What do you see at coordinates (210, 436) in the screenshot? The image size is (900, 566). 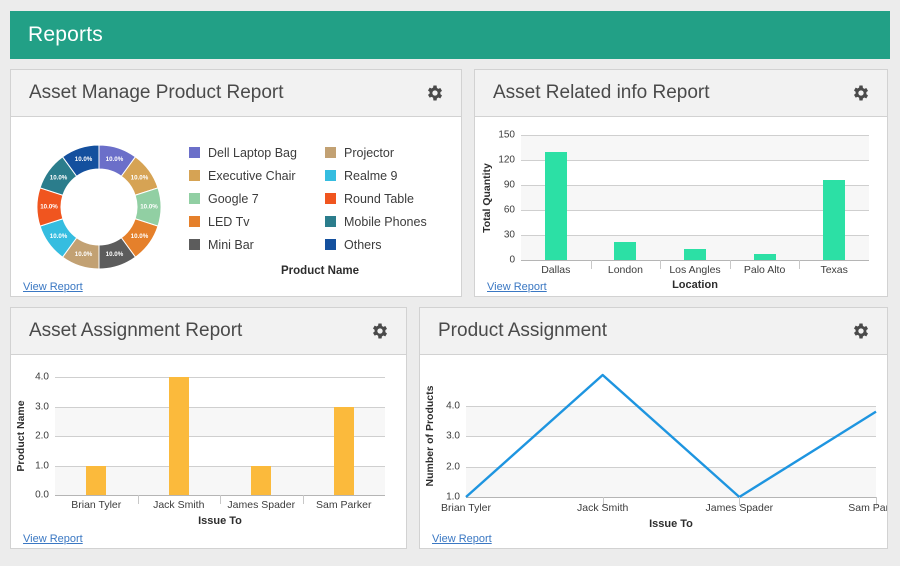 I see `plot-area: 0.0 1.0 2.0 3.0 4.0` at bounding box center [210, 436].